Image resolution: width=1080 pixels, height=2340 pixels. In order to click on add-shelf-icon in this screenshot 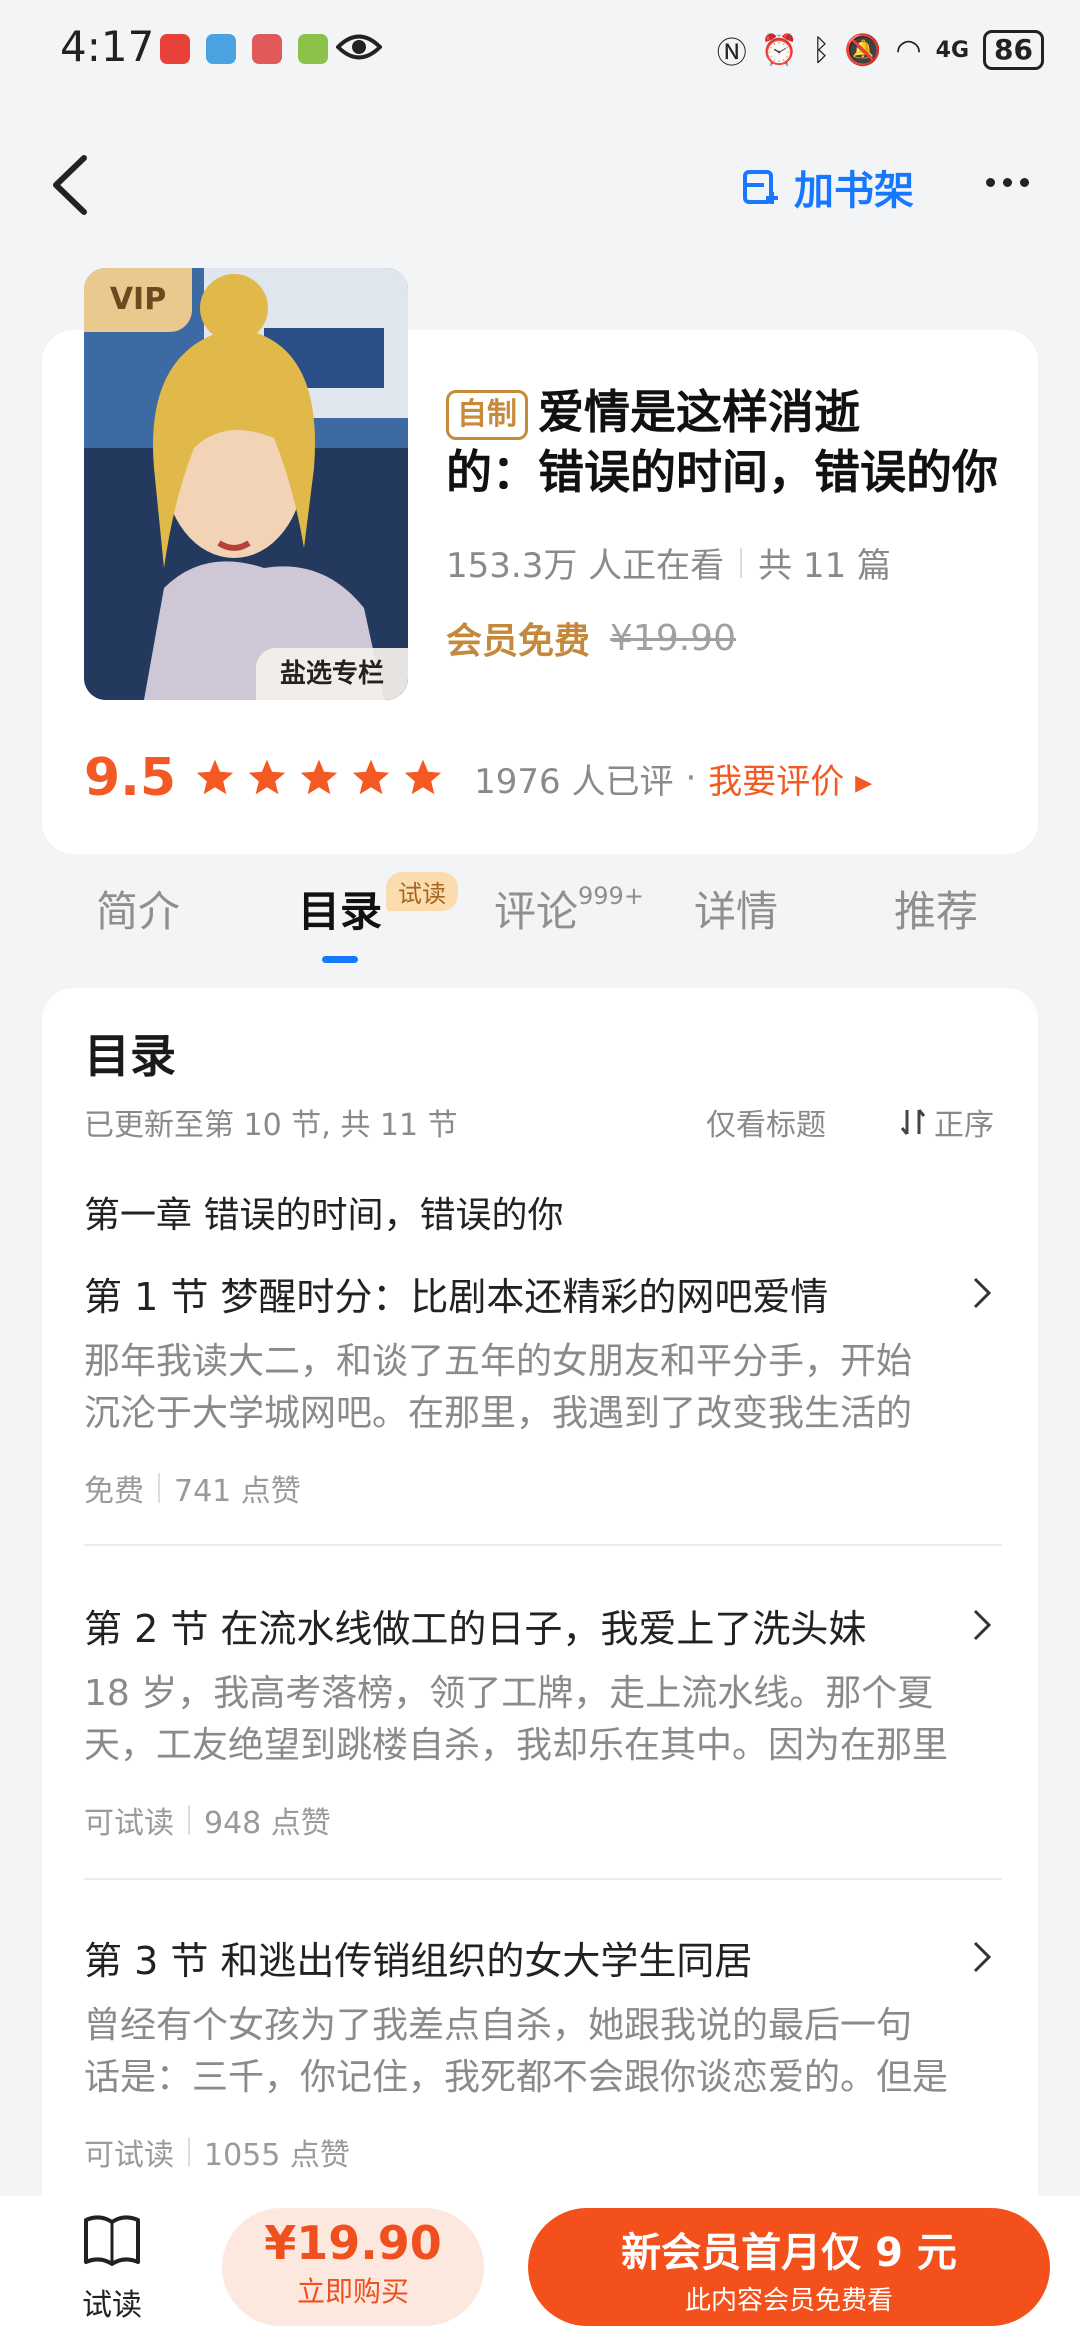, I will do `click(760, 187)`.